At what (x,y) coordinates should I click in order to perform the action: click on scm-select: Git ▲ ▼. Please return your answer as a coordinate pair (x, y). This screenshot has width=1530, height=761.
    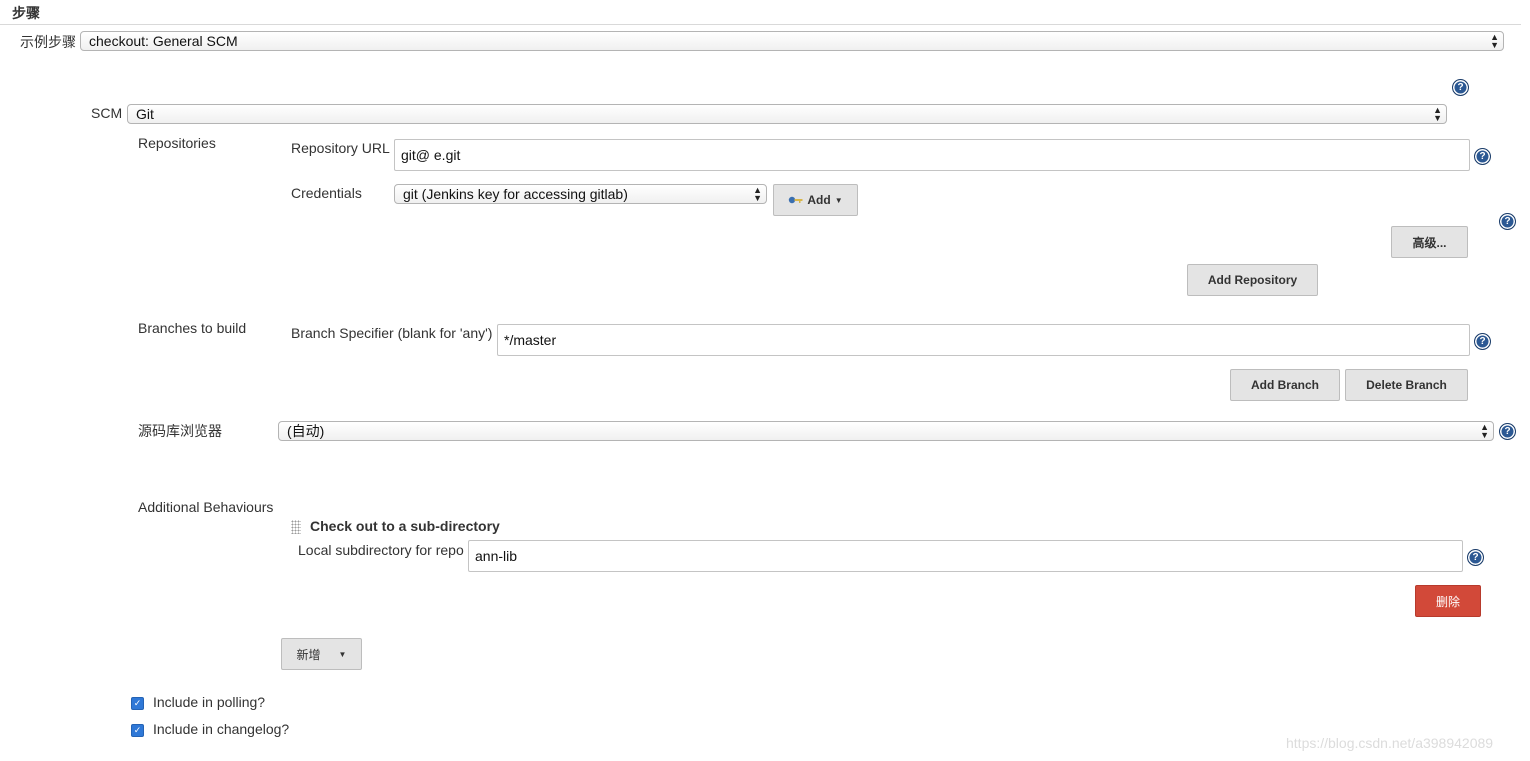
    Looking at the image, I should click on (787, 114).